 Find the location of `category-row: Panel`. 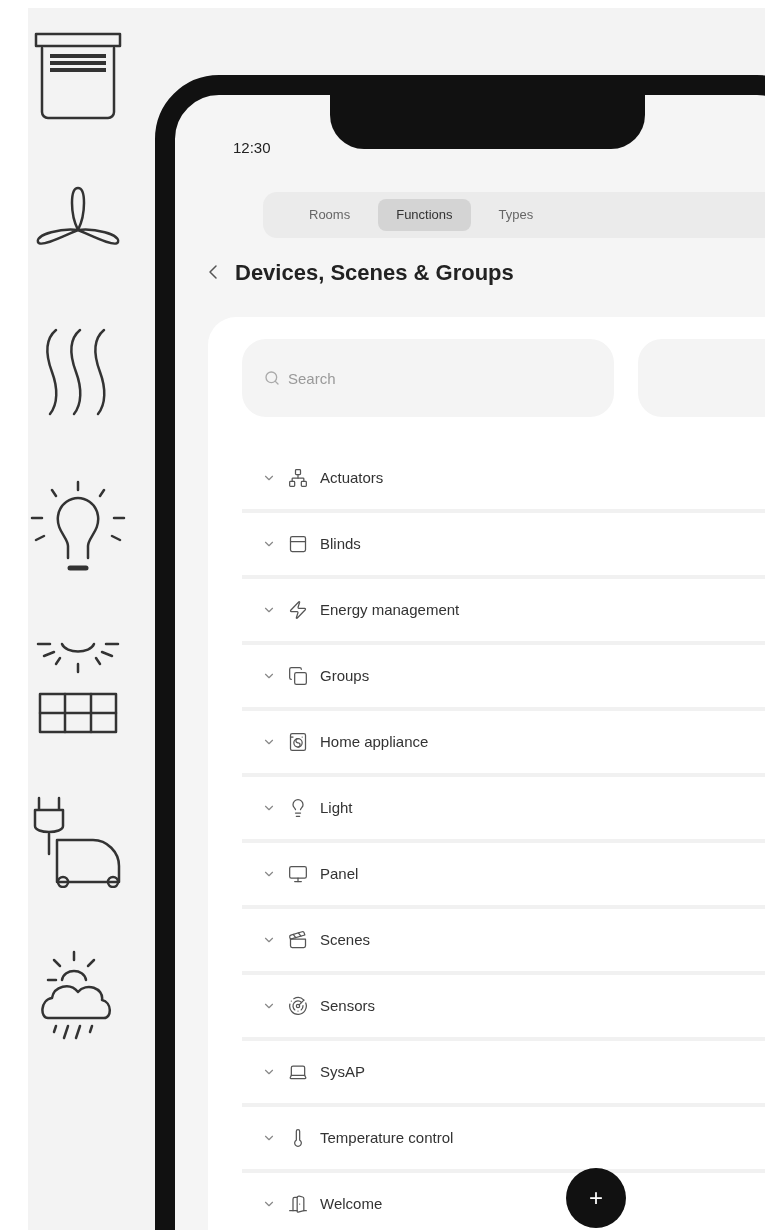

category-row: Panel is located at coordinates (503, 876).